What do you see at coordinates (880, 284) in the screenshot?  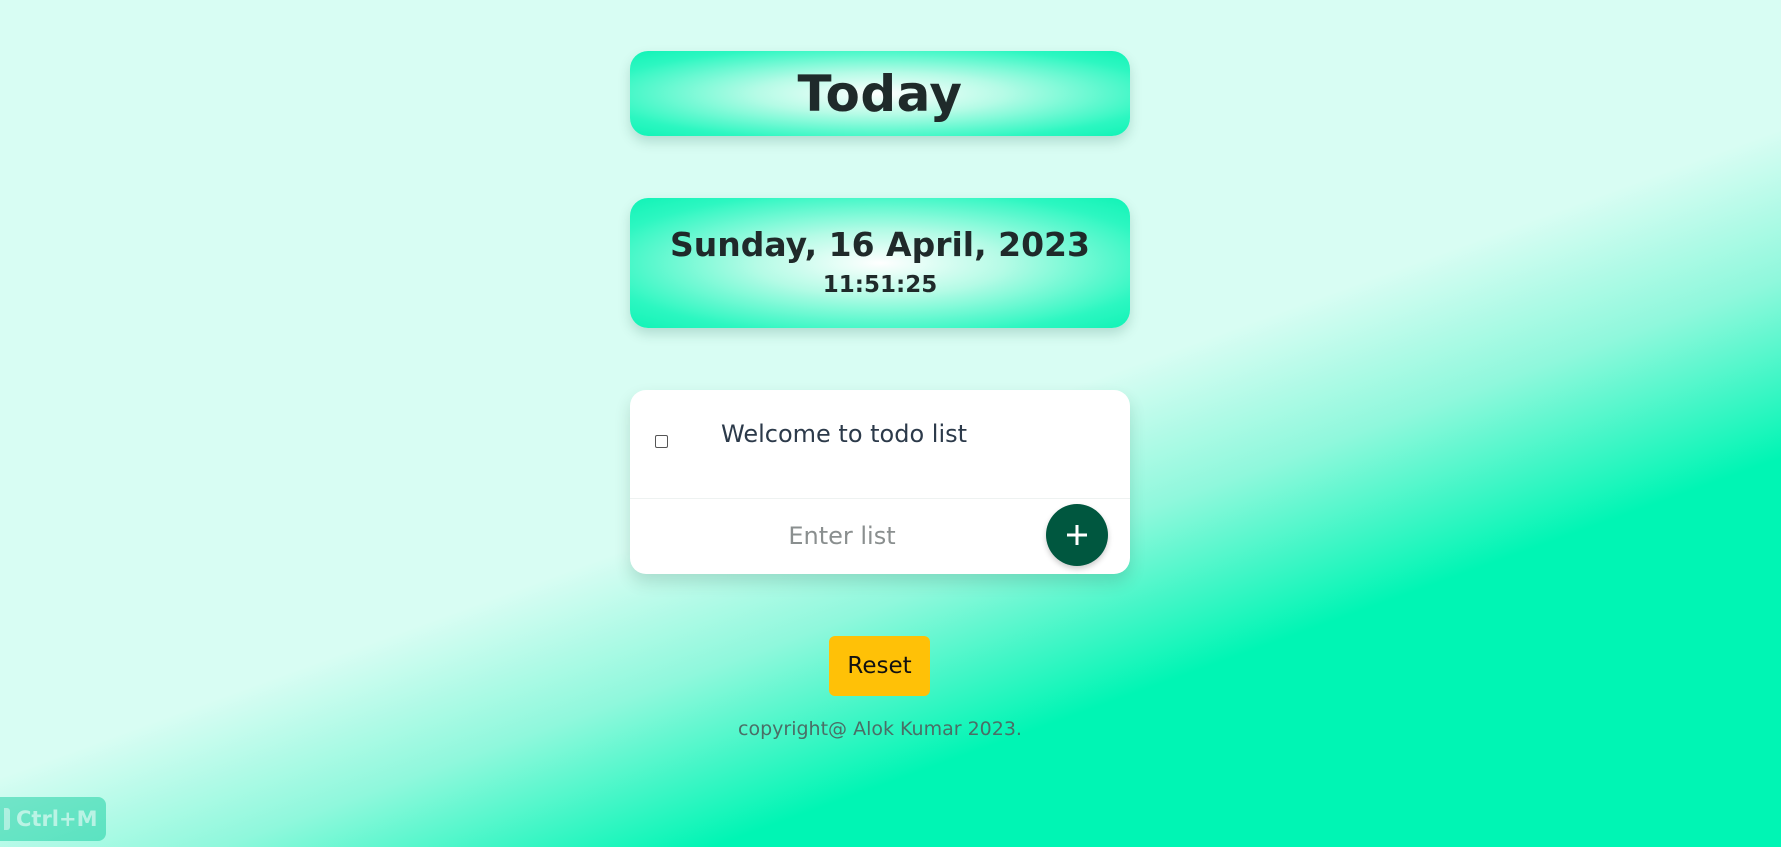 I see `current-time: 11:51:25` at bounding box center [880, 284].